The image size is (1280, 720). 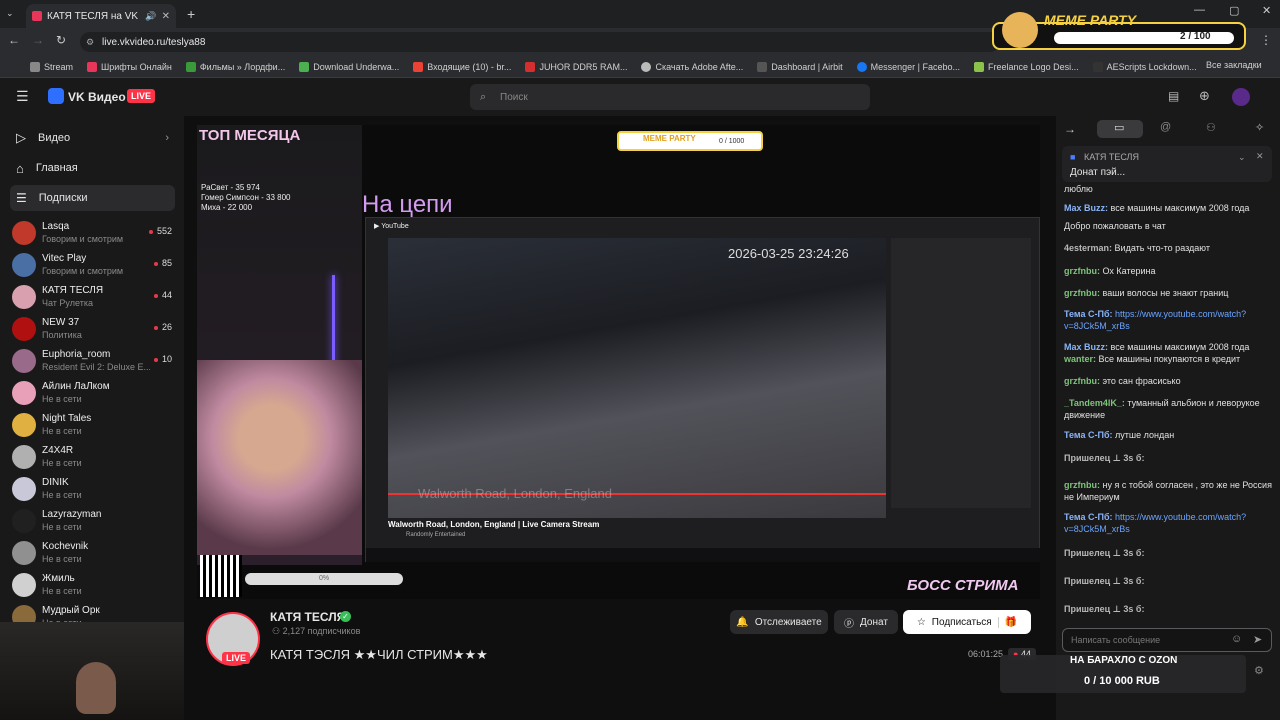 What do you see at coordinates (1211, 127) in the screenshot?
I see `viewers-icon: ⚇` at bounding box center [1211, 127].